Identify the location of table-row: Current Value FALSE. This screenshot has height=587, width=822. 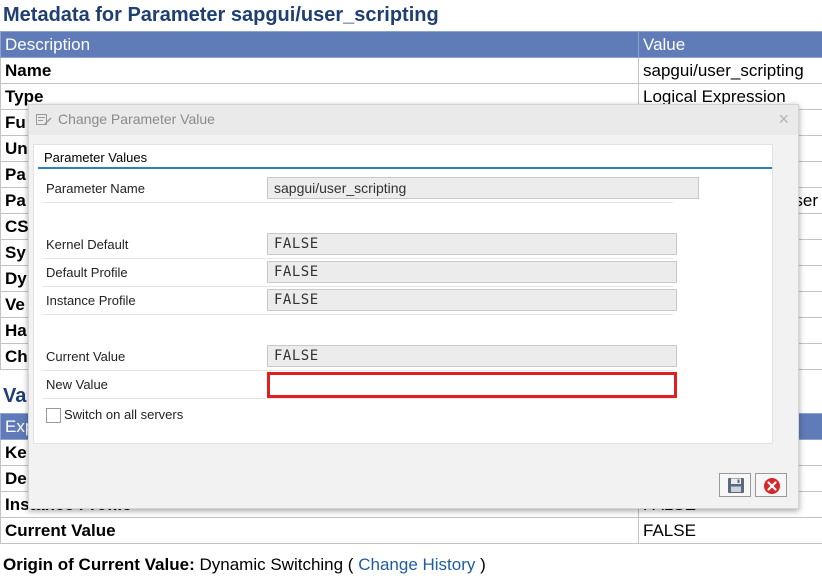
(411, 530).